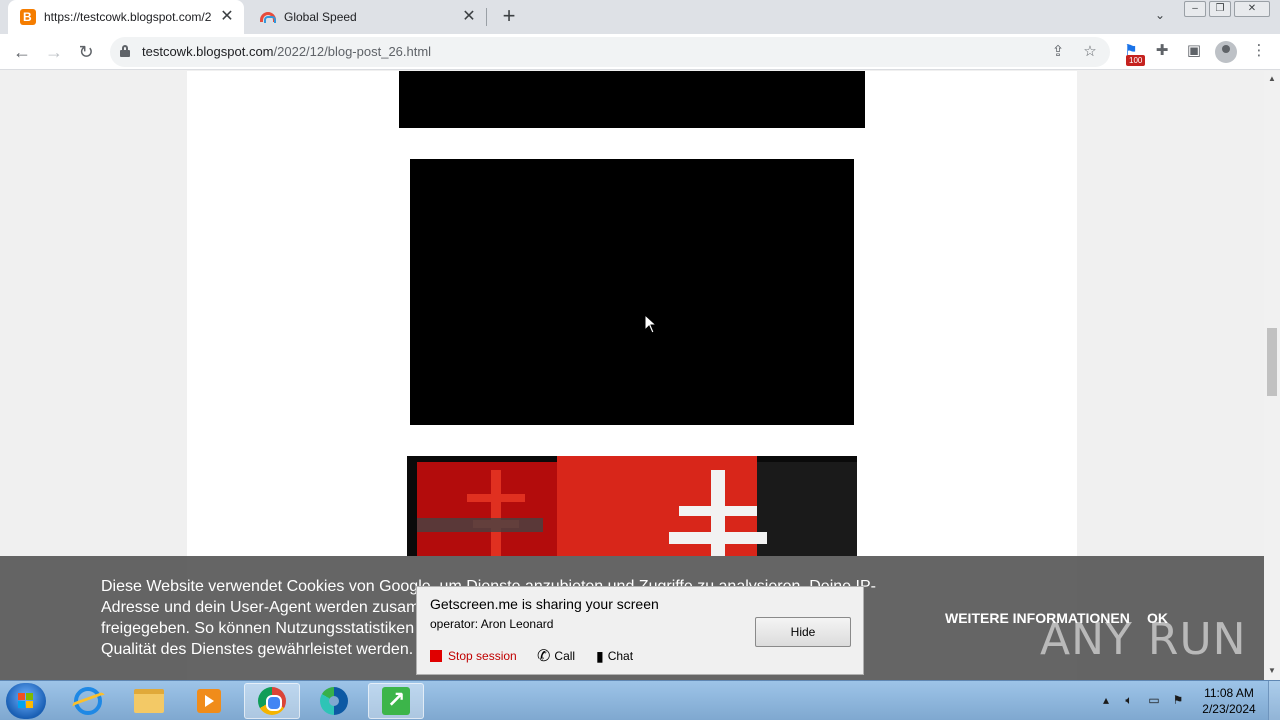 Image resolution: width=1280 pixels, height=720 pixels. Describe the element at coordinates (1106, 700) in the screenshot. I see `tray-expand-arrow-icon: ▴` at that location.